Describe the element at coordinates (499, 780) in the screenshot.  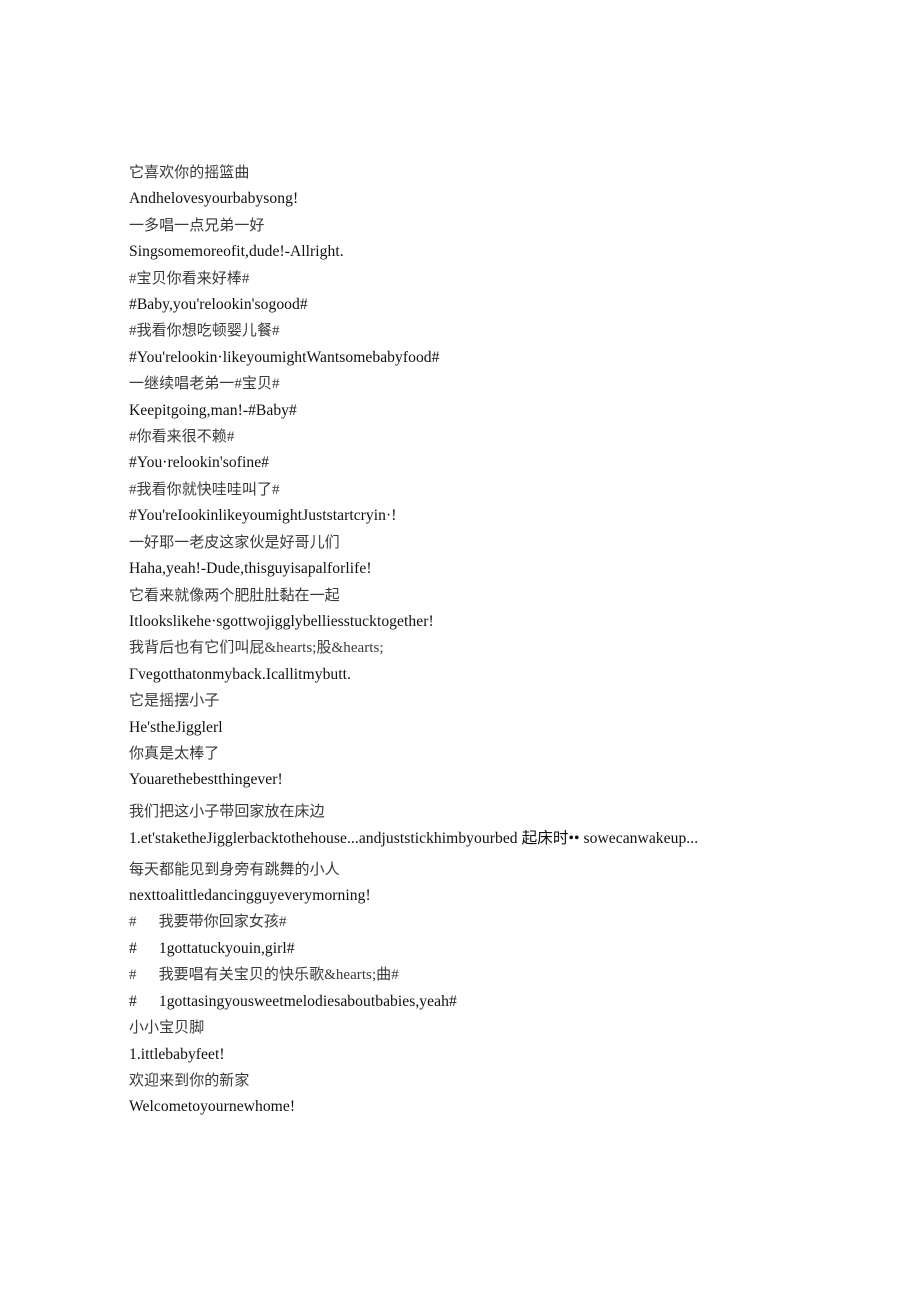
I see `transcript-line: Youarethebestthingever!` at that location.